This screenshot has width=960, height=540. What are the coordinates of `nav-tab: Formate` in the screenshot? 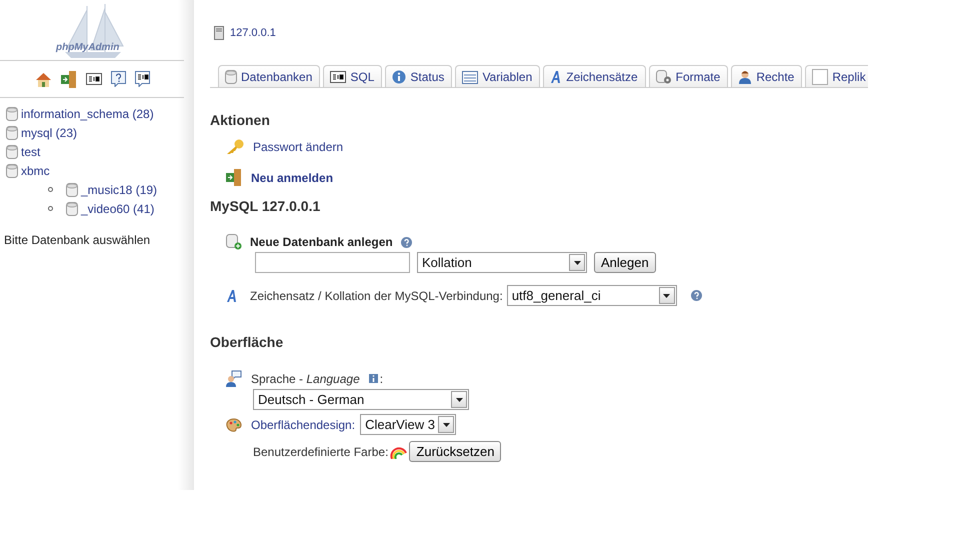 It's located at (688, 76).